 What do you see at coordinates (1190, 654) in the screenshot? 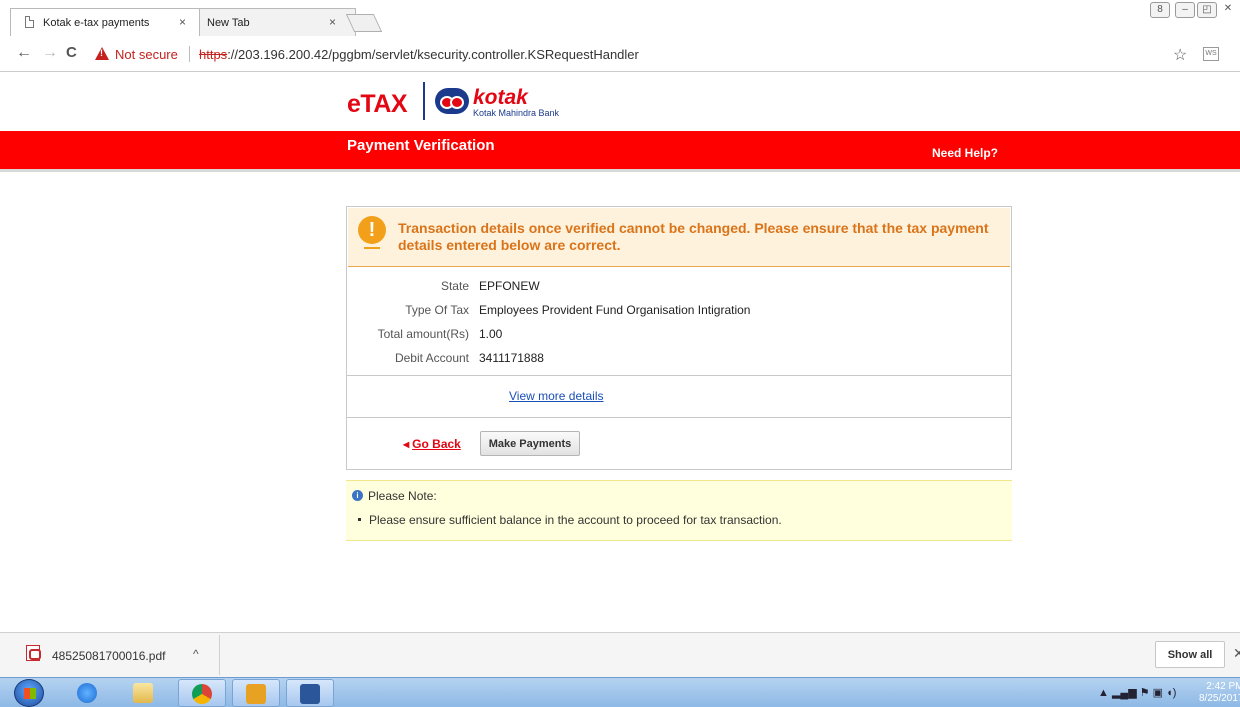
I see `show-all-downloads-button: Show all` at bounding box center [1190, 654].